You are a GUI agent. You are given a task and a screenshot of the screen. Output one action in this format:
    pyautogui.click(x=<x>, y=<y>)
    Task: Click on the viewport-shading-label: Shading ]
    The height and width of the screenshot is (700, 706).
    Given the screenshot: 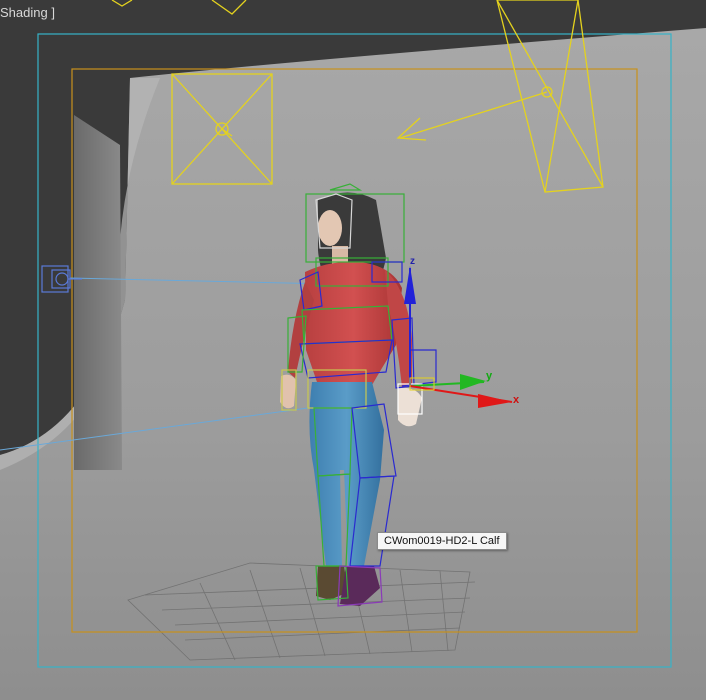 What is the action you would take?
    pyautogui.click(x=27, y=12)
    